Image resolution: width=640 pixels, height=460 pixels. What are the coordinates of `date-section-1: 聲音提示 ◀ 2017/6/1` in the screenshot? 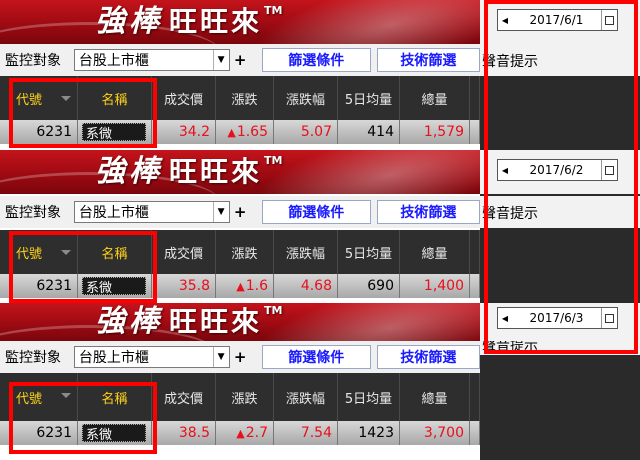 It's located at (560, 74).